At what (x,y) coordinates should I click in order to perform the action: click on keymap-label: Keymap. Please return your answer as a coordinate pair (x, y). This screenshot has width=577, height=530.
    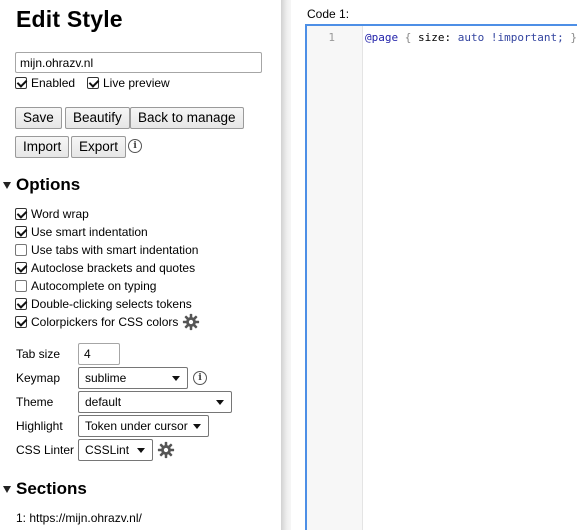
    Looking at the image, I should click on (38, 378).